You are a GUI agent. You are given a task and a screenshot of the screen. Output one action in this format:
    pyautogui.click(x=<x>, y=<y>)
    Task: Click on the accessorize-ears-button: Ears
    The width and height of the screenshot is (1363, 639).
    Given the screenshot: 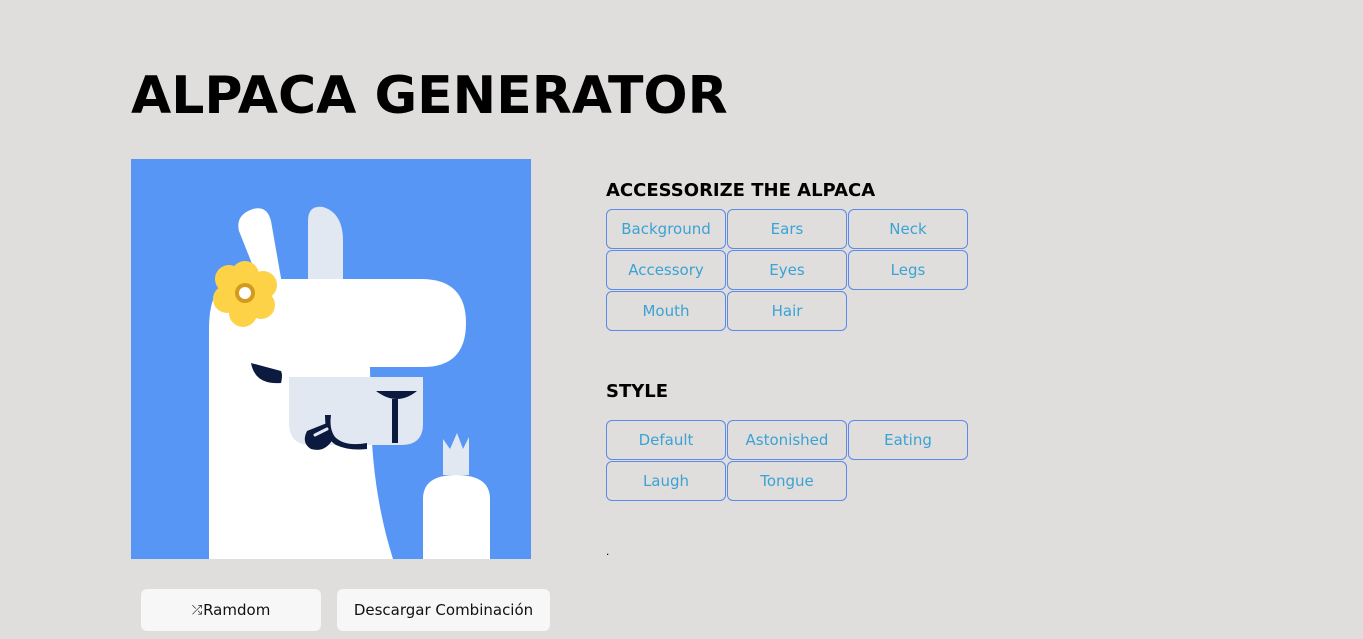 What is the action you would take?
    pyautogui.click(x=787, y=229)
    